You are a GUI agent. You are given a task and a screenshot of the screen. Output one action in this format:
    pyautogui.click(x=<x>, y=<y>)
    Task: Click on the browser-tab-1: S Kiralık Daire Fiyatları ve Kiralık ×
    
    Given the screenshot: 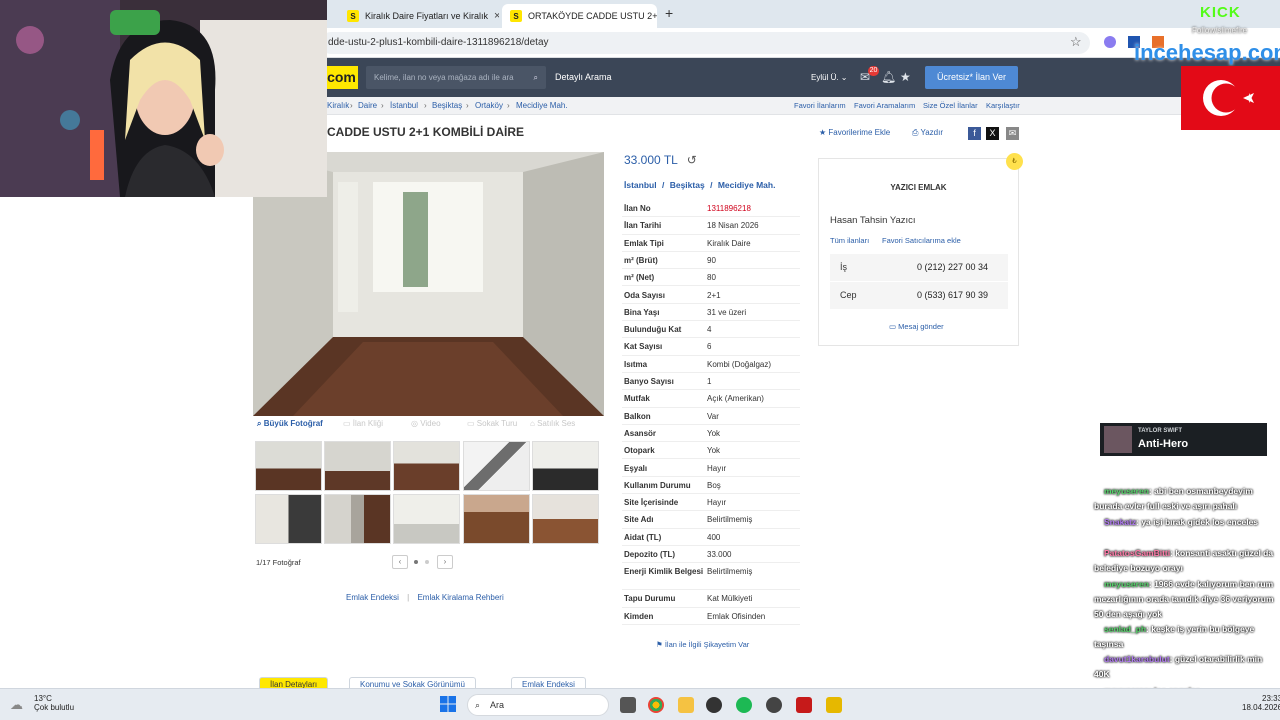 What is the action you would take?
    pyautogui.click(x=419, y=16)
    